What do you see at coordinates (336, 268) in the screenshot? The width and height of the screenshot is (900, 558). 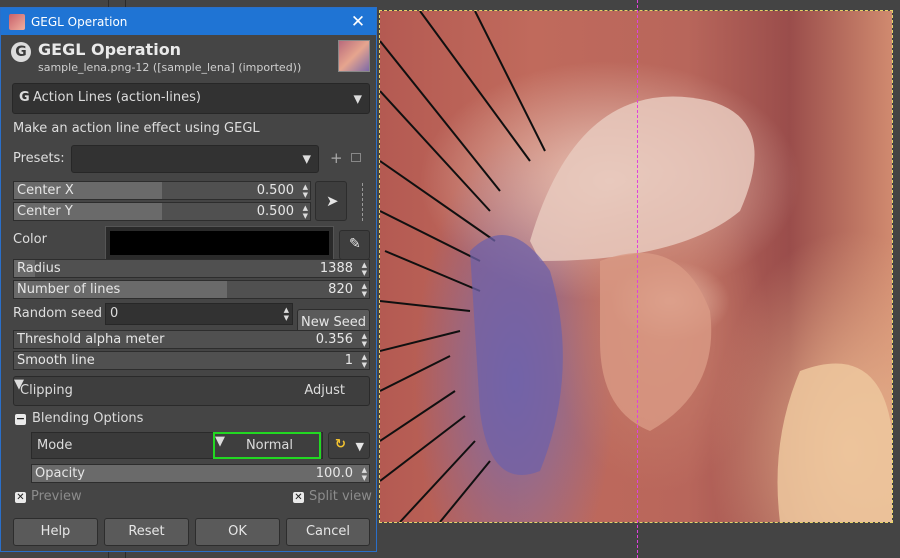 I see `radius-value: 1388` at bounding box center [336, 268].